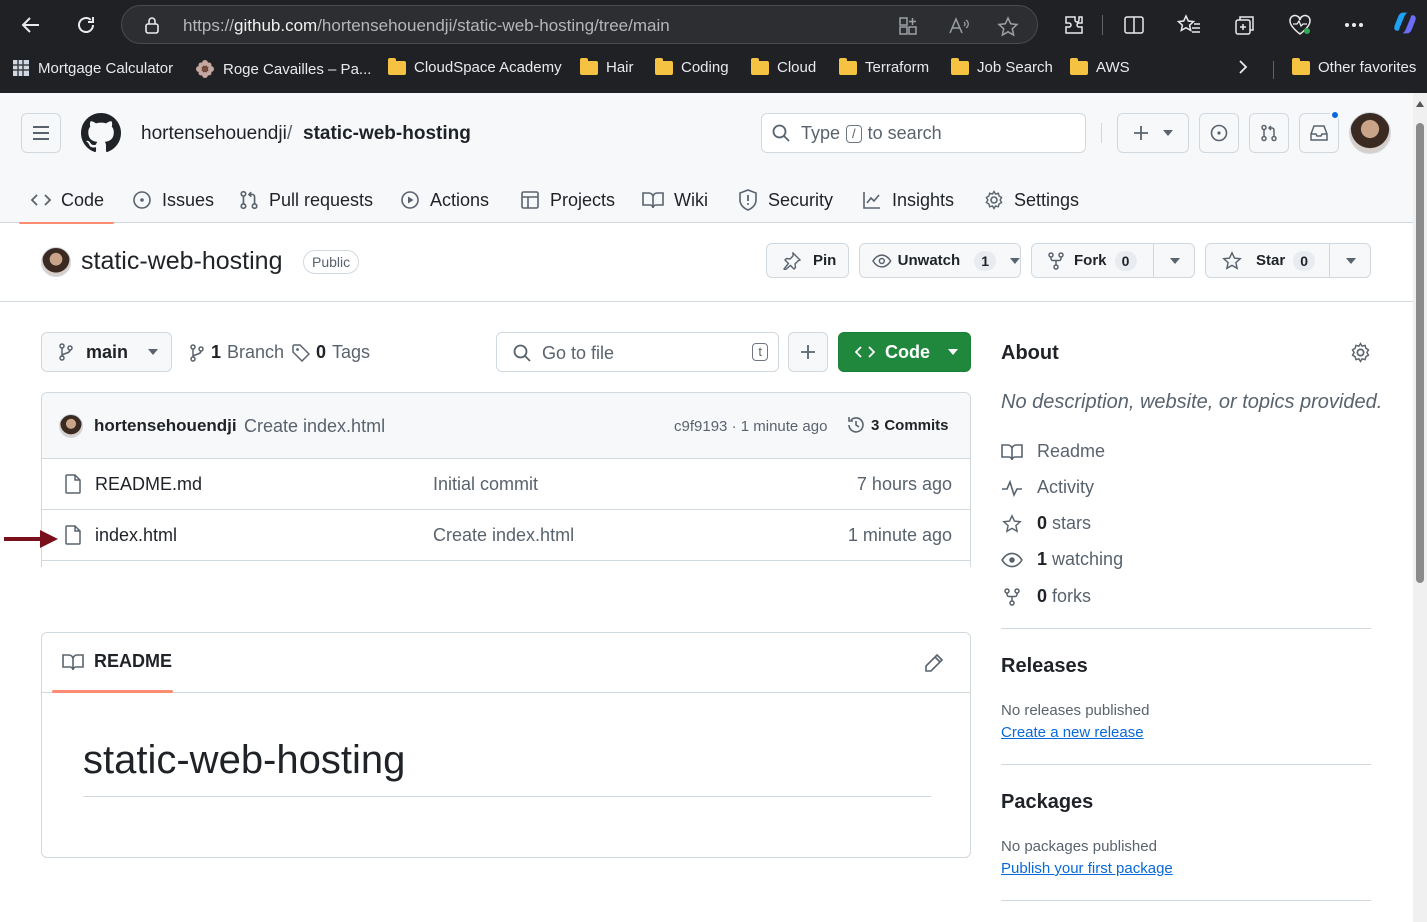  I want to click on breadcrumb-owner: hortensehouendji, so click(214, 134).